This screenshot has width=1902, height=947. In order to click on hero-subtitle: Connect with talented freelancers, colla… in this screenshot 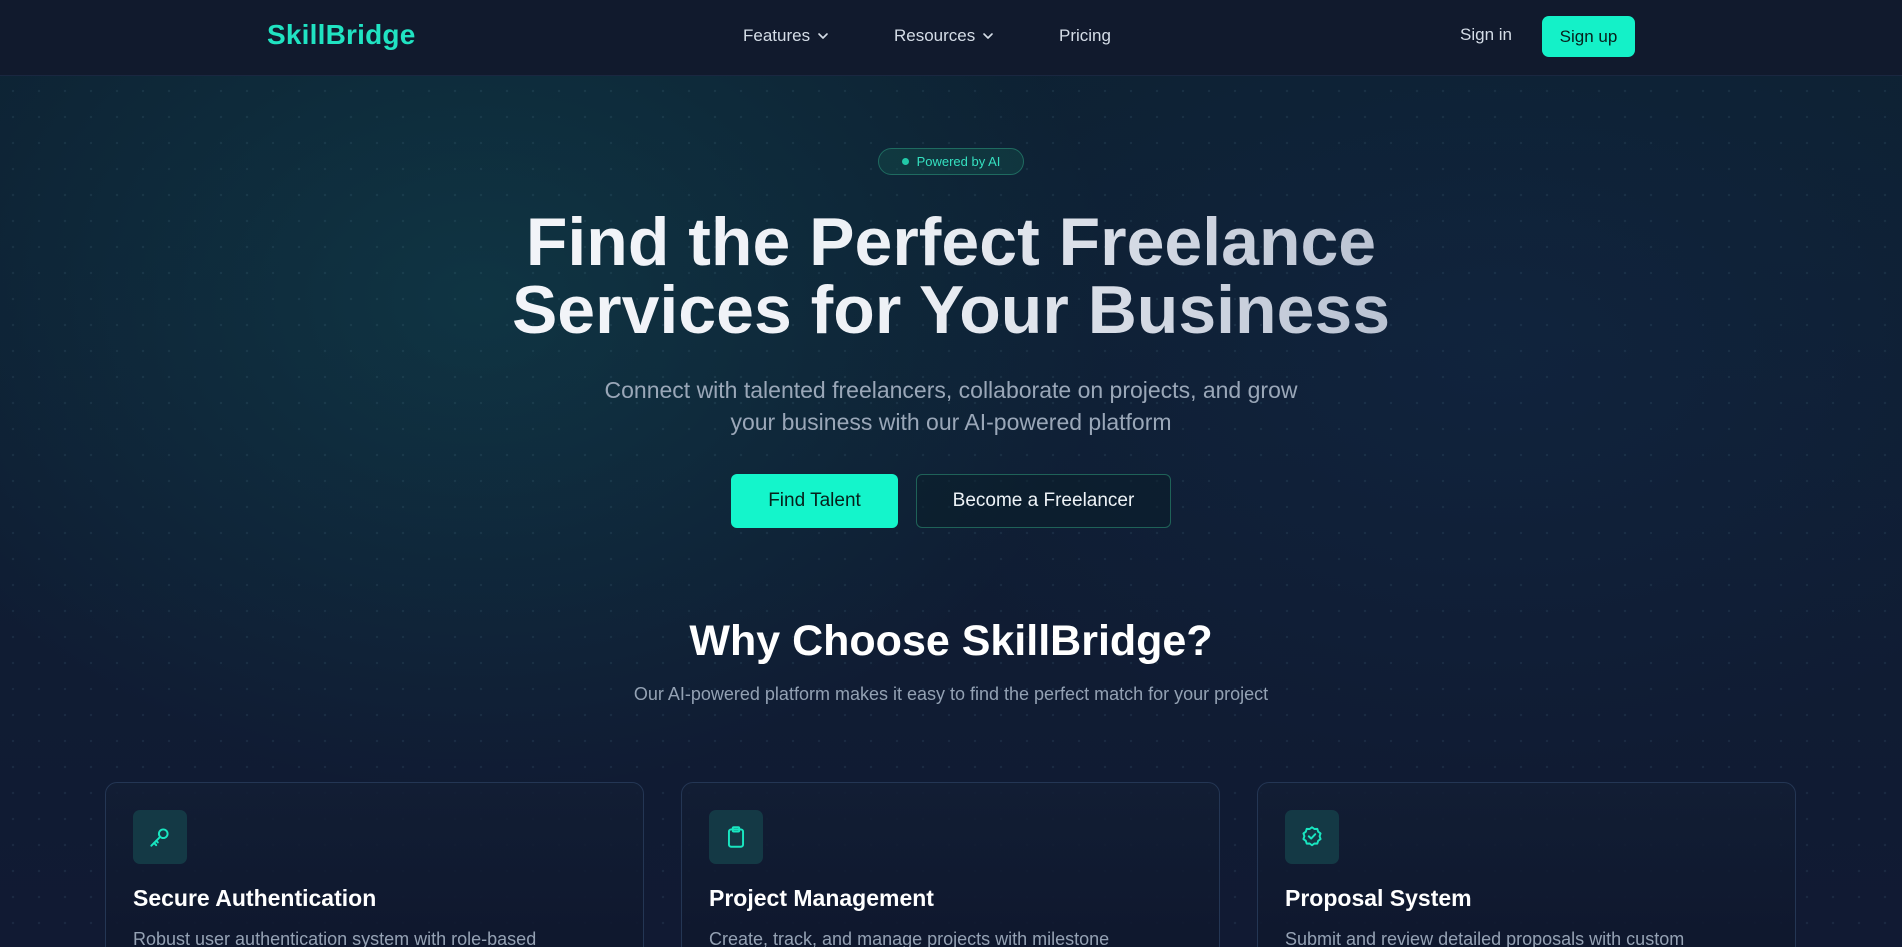, I will do `click(951, 406)`.